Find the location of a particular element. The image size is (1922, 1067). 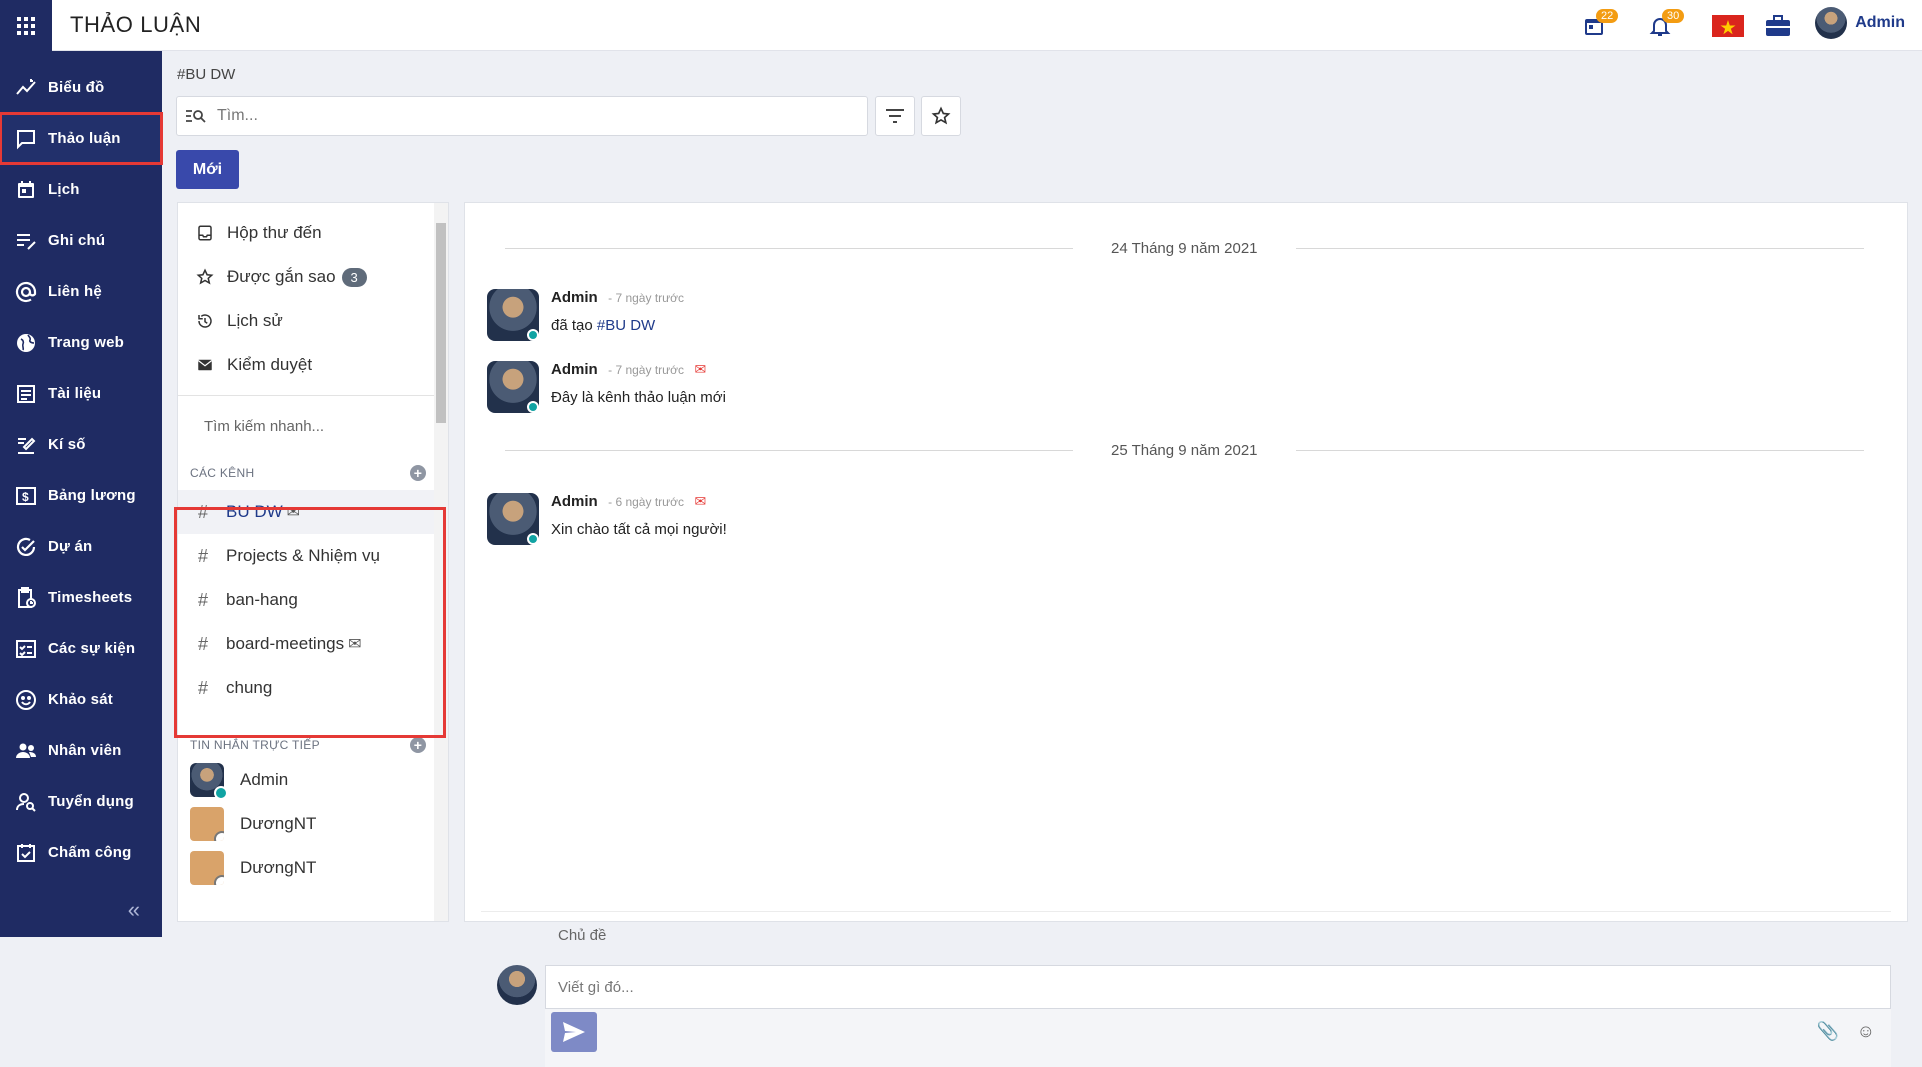

nav-ghi-chu: Ghi chú is located at coordinates (81, 240).